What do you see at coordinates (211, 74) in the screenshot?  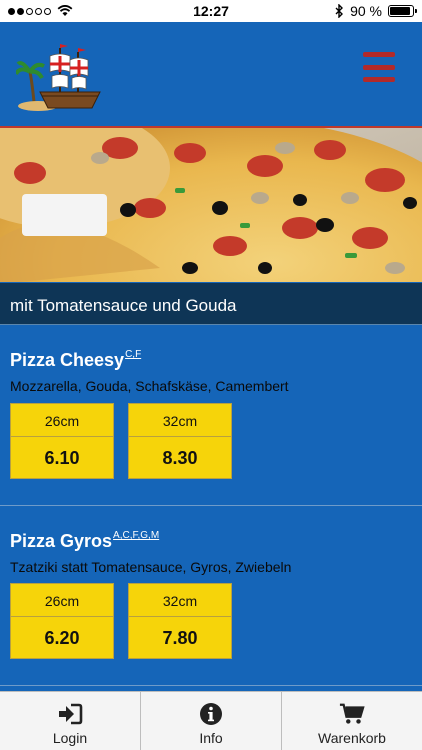 I see `header` at bounding box center [211, 74].